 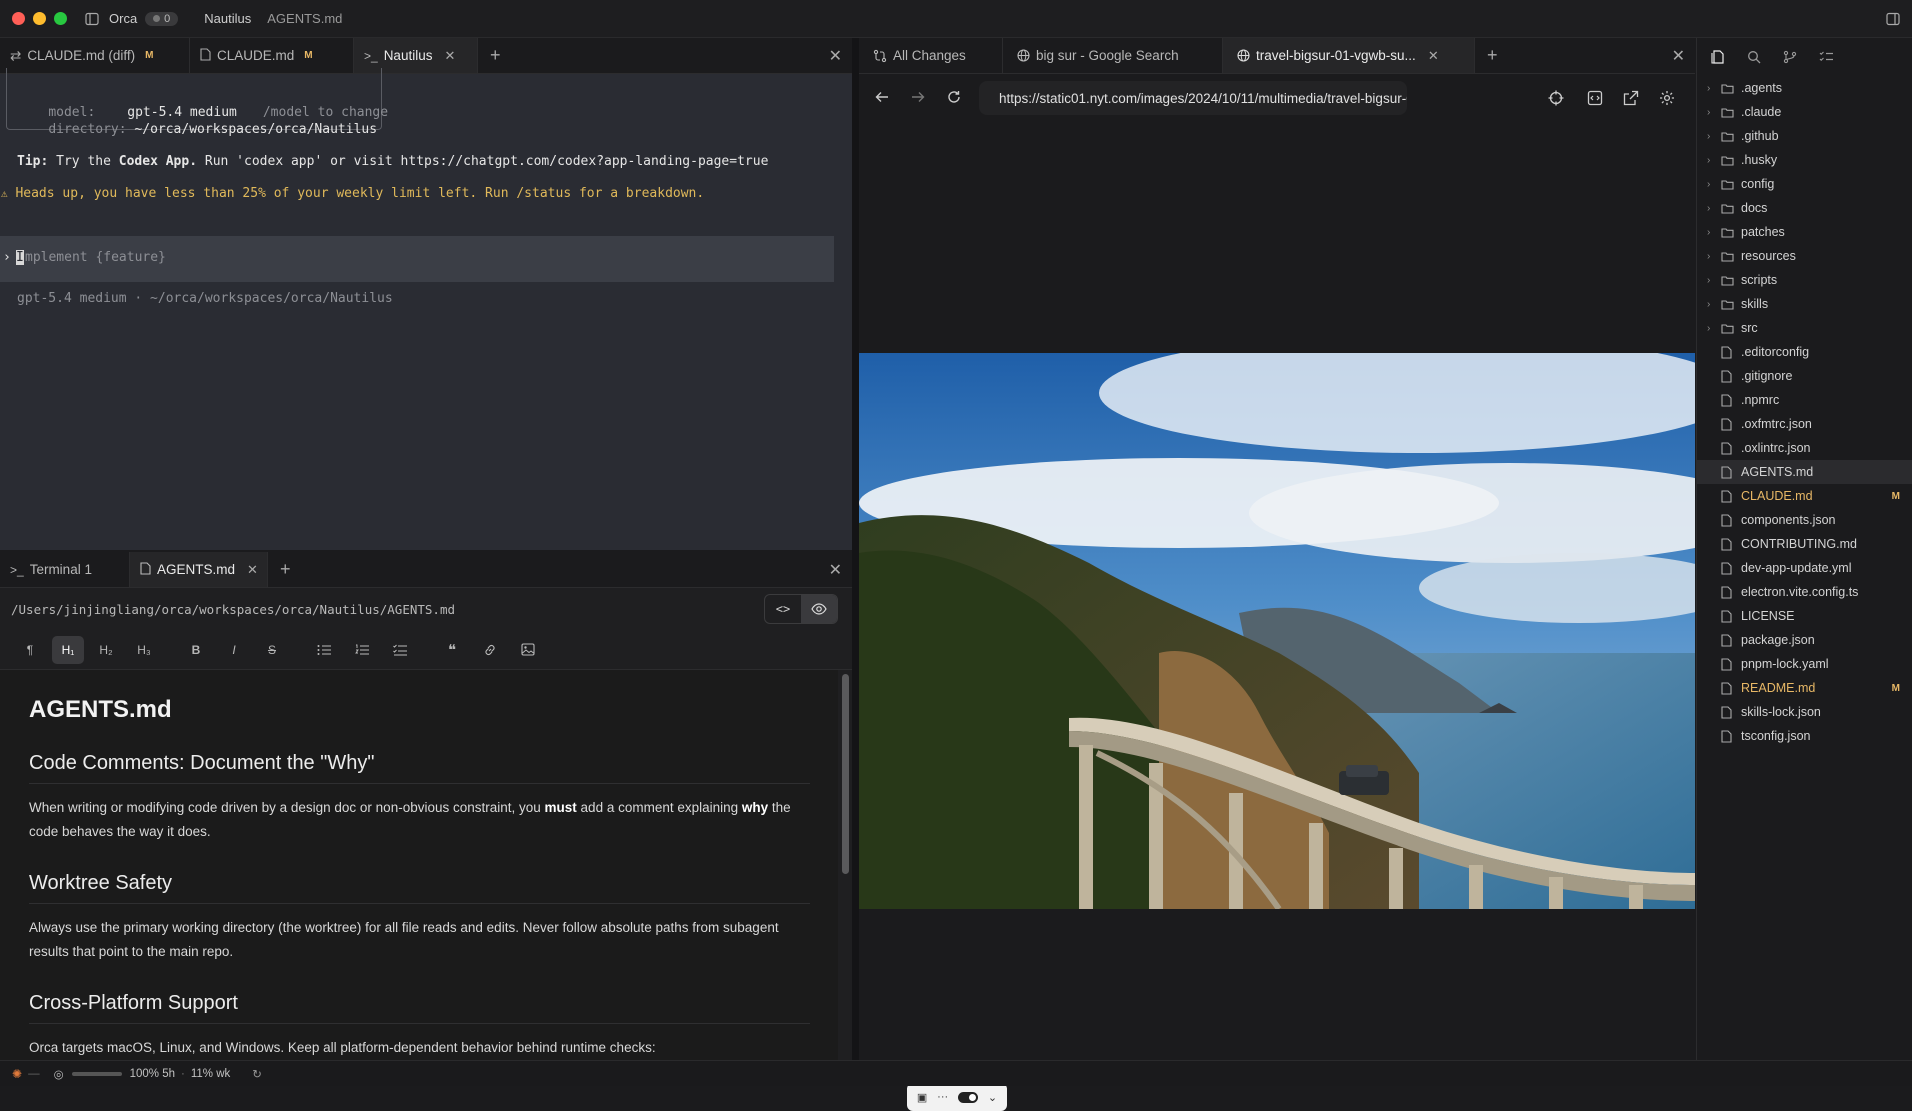 What do you see at coordinates (196, 650) in the screenshot?
I see `bold-button: B` at bounding box center [196, 650].